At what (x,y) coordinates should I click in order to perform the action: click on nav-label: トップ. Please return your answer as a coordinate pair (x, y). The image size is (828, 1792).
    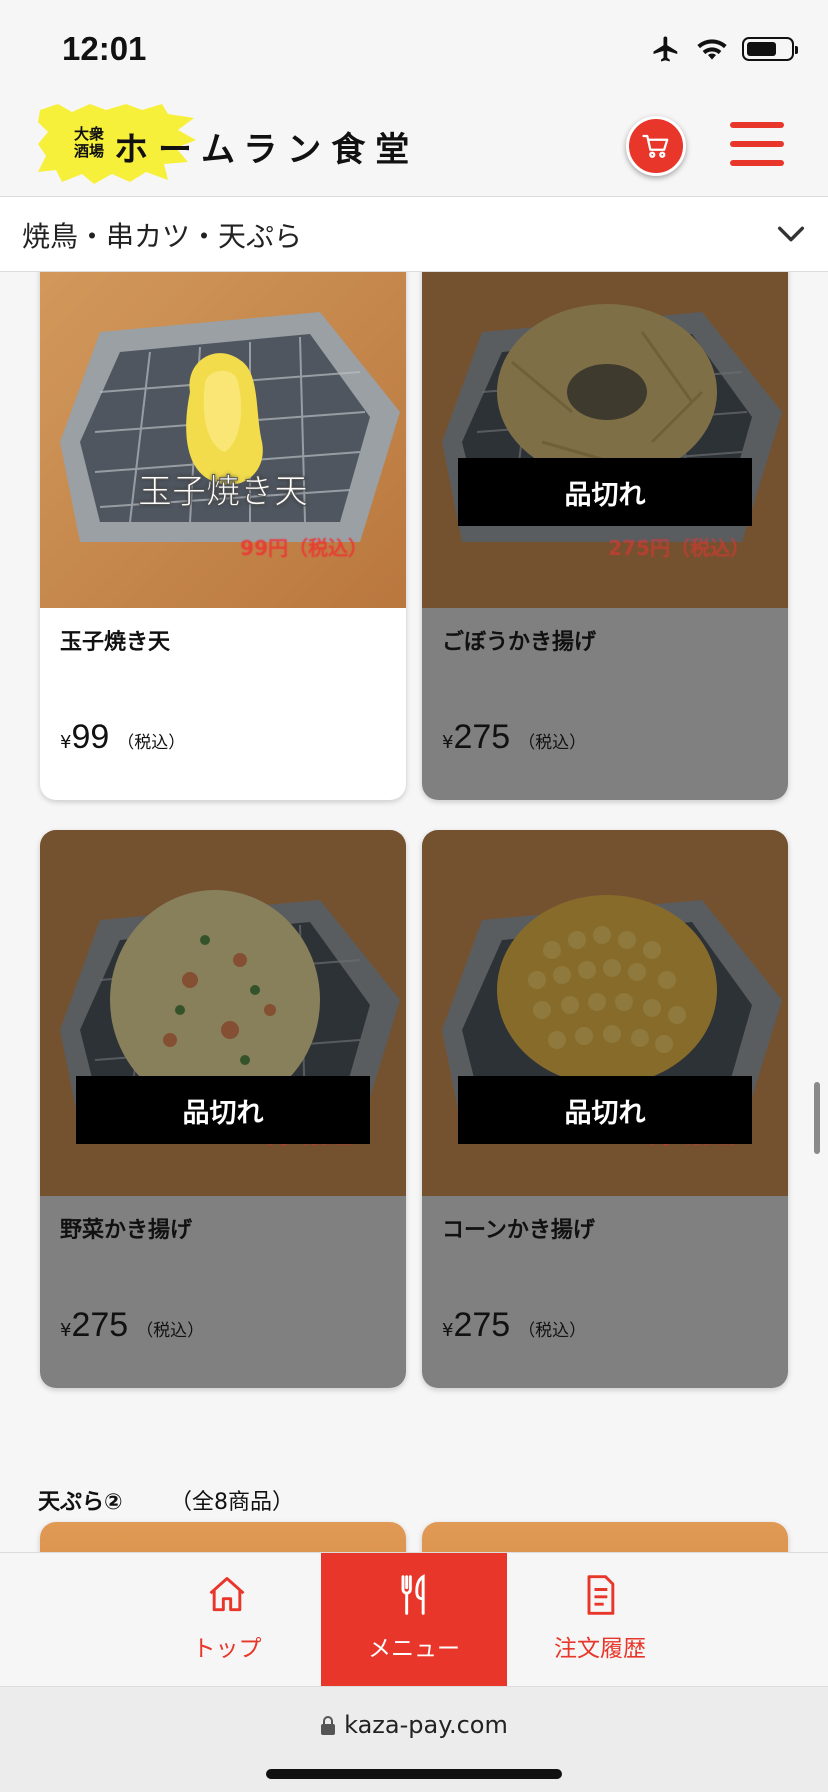
    Looking at the image, I should click on (227, 1649).